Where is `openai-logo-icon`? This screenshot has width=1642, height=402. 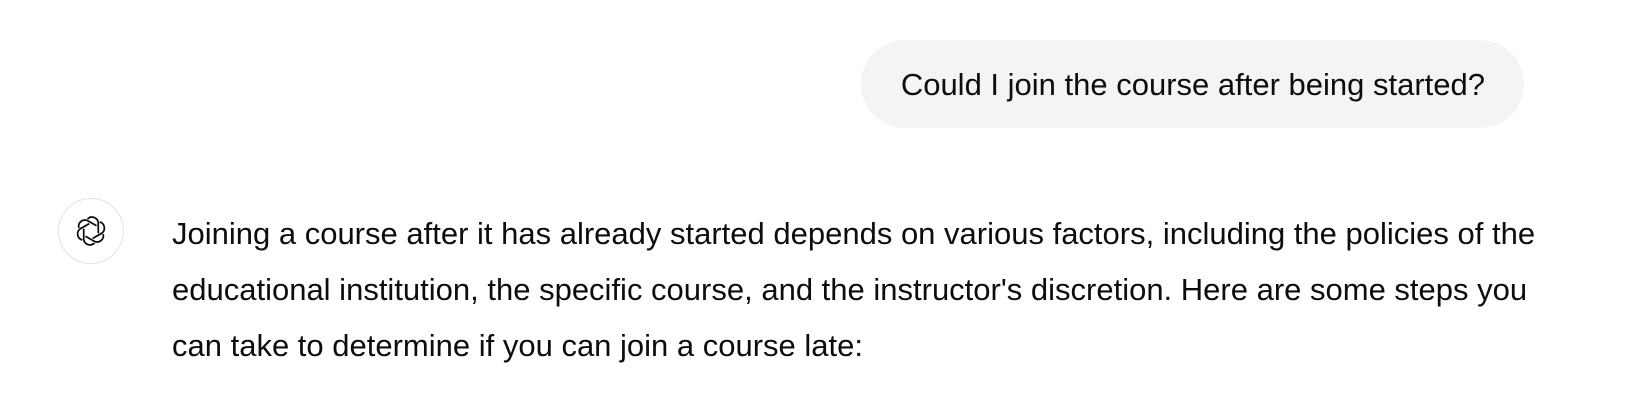
openai-logo-icon is located at coordinates (91, 231).